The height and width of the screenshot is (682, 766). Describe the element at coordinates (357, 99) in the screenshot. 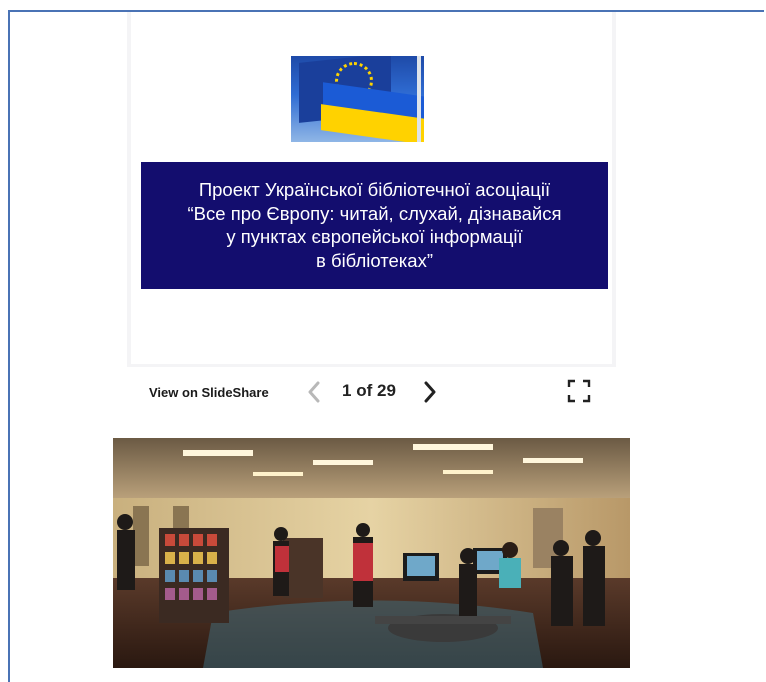

I see `eu-ukraine-flags-image` at that location.